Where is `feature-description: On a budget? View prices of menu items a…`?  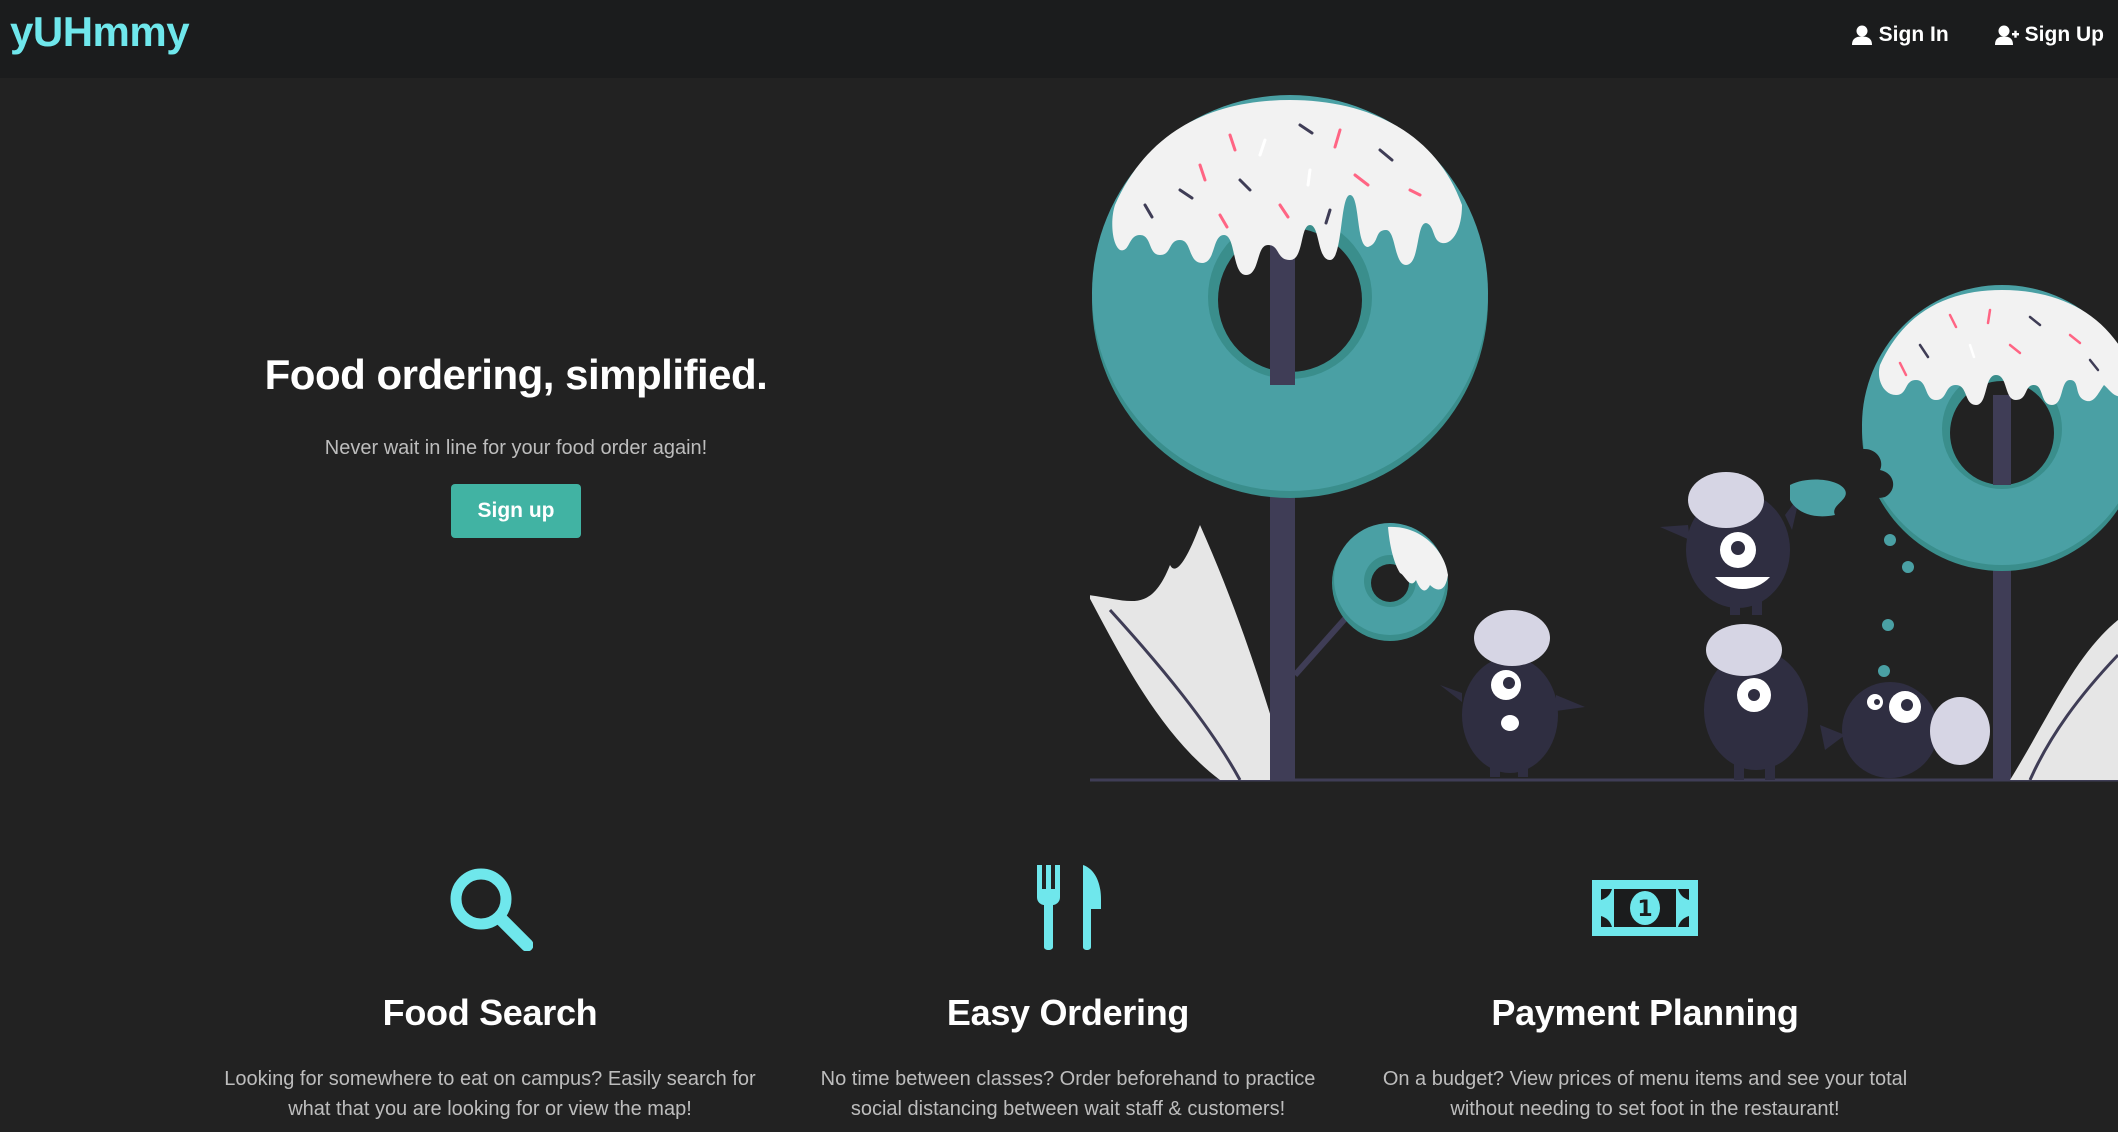
feature-description: On a budget? View prices of menu items a… is located at coordinates (1645, 1094).